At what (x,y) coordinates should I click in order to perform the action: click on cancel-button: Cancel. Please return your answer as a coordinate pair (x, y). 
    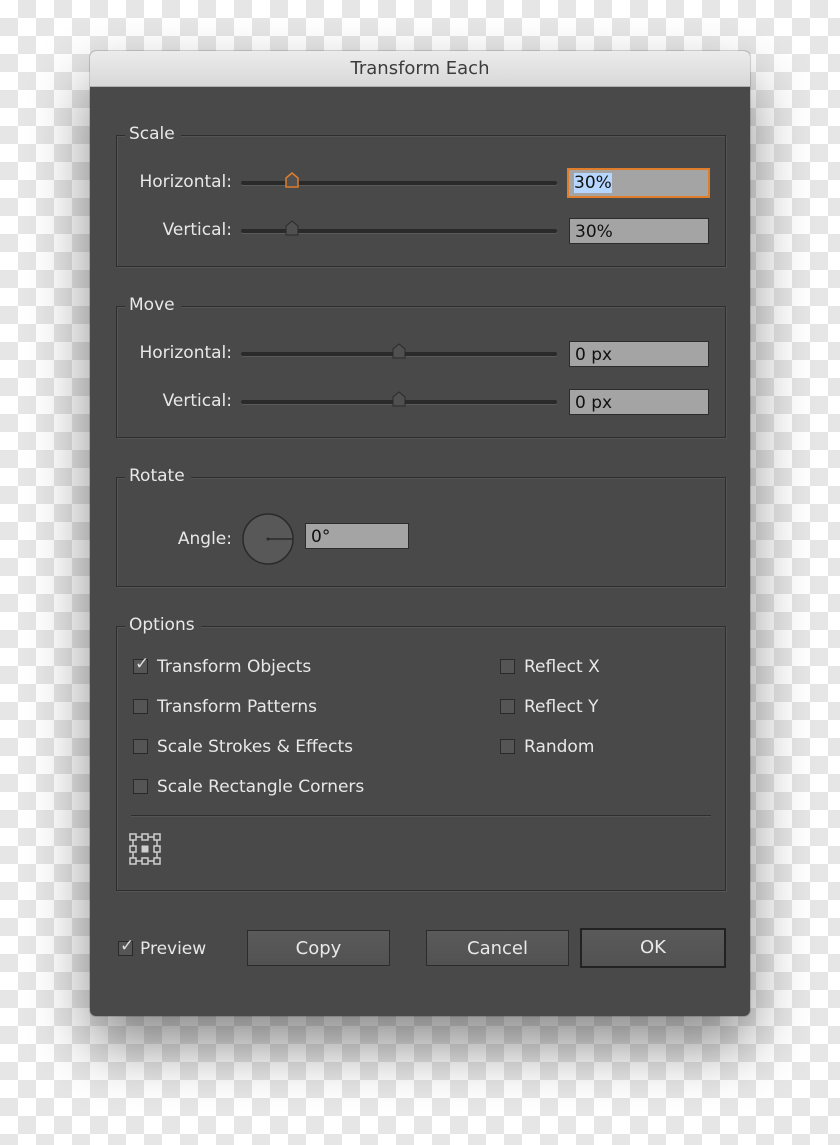
    Looking at the image, I should click on (497, 948).